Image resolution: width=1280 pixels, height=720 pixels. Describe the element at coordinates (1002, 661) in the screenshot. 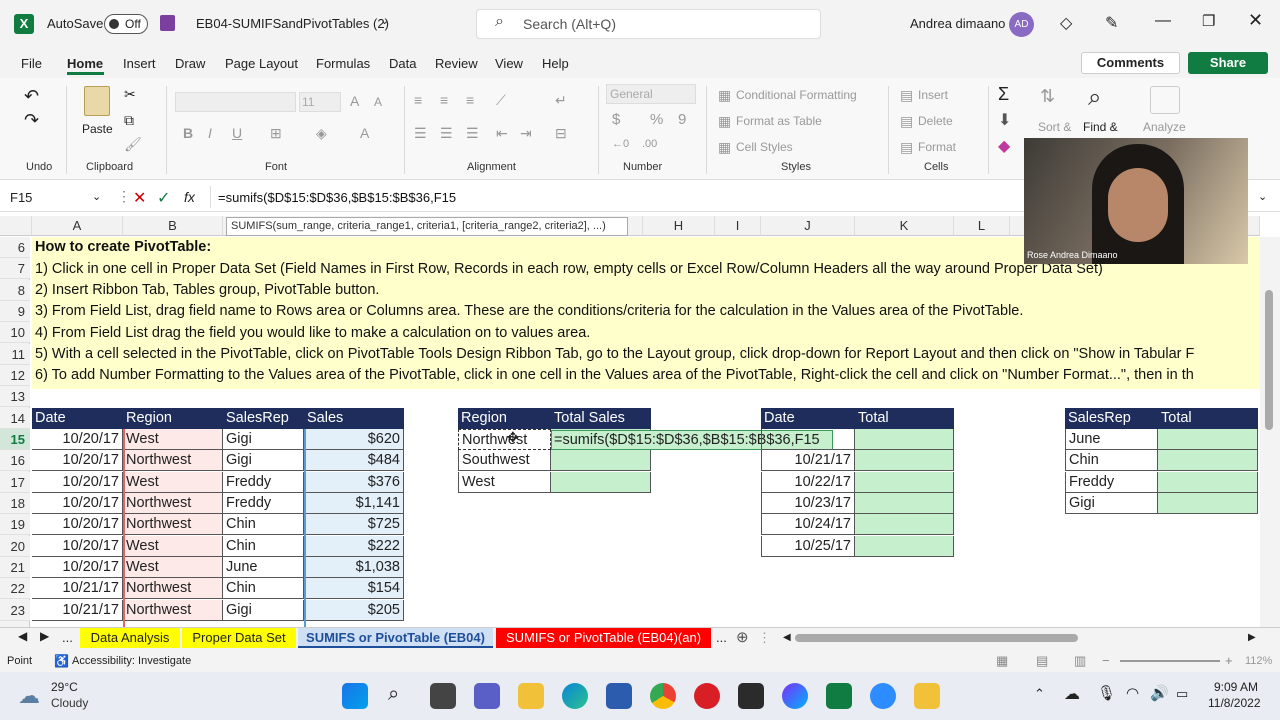

I see `normal-view-icon: ▦` at that location.